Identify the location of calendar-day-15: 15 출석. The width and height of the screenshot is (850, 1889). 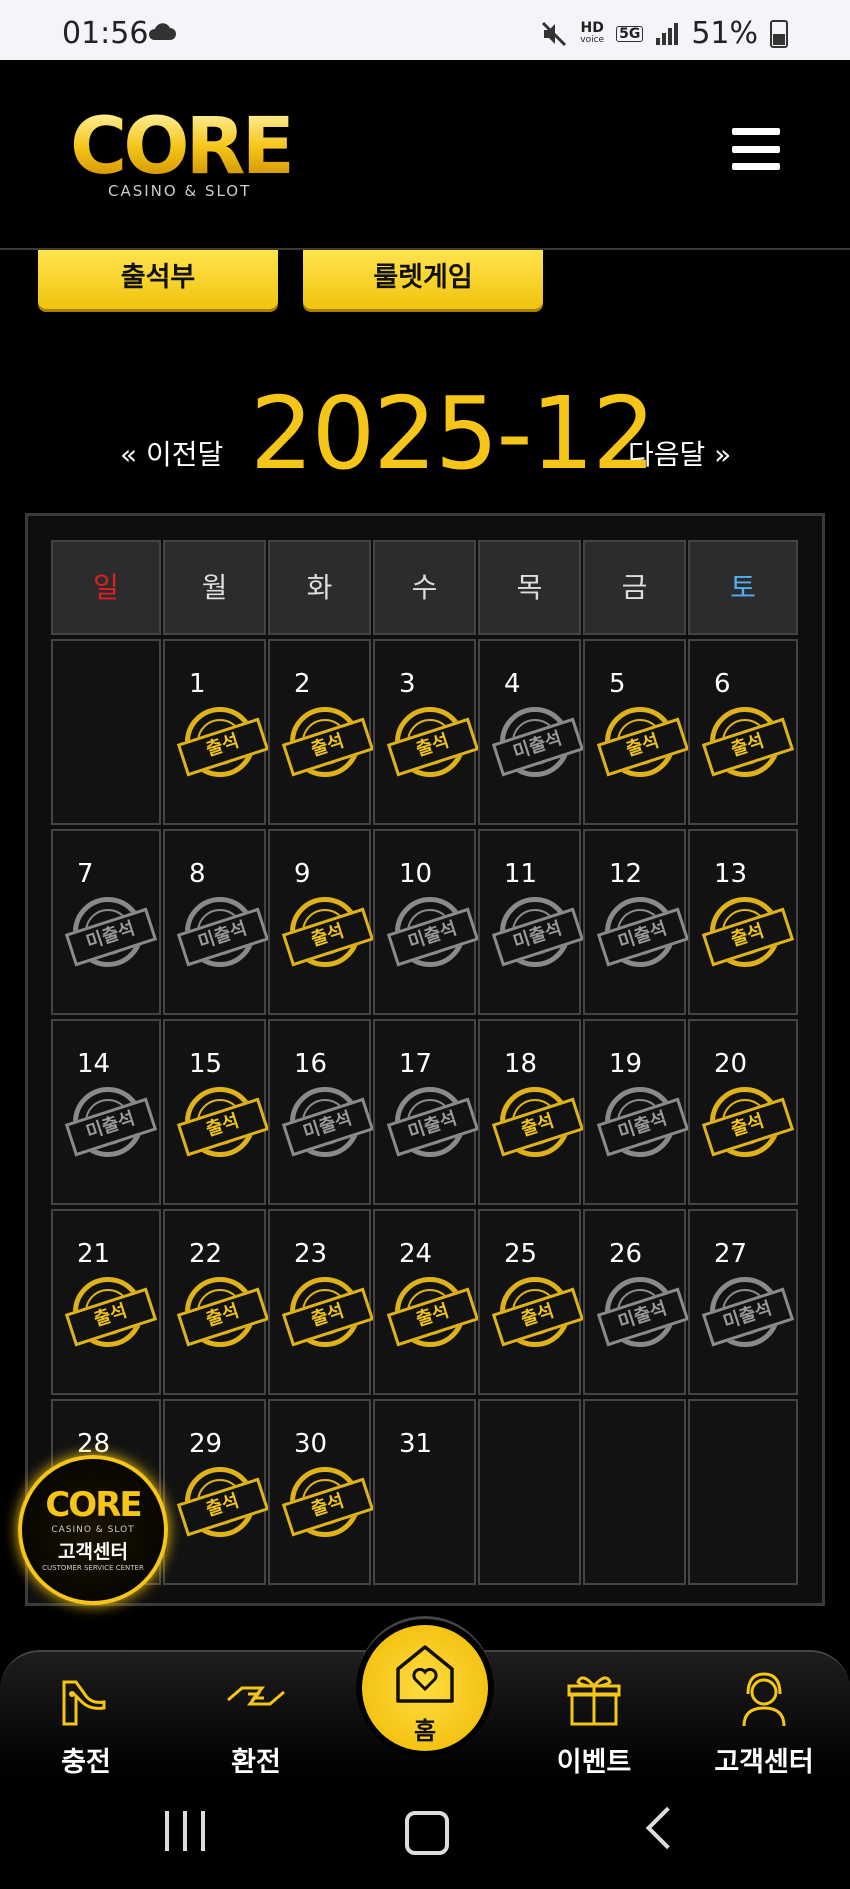
(216, 1112).